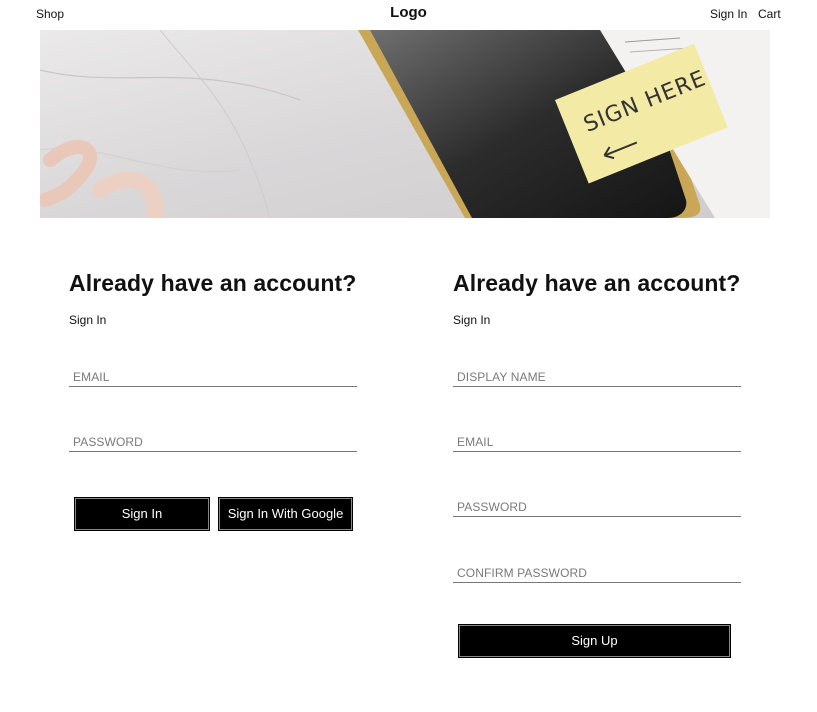 Image resolution: width=817 pixels, height=712 pixels. I want to click on sign-up-email-input, so click(597, 441).